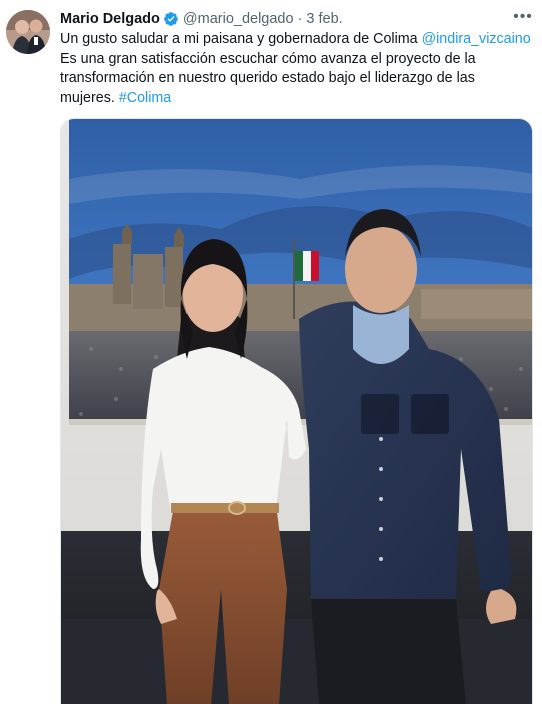 This screenshot has width=542, height=704. What do you see at coordinates (145, 98) in the screenshot?
I see `hashtag-link: #Colima` at bounding box center [145, 98].